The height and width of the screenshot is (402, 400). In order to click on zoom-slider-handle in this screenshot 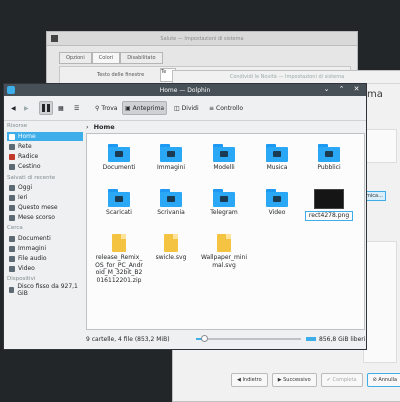, I will do `click(205, 338)`.